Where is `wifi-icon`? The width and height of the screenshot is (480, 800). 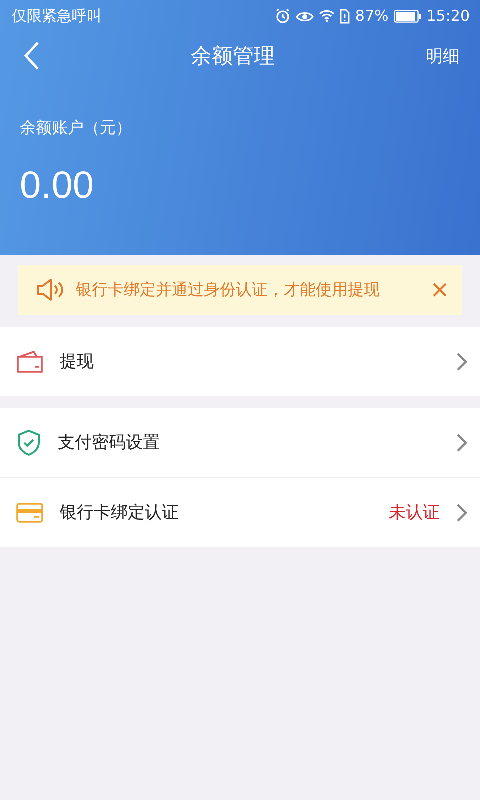 wifi-icon is located at coordinates (327, 16).